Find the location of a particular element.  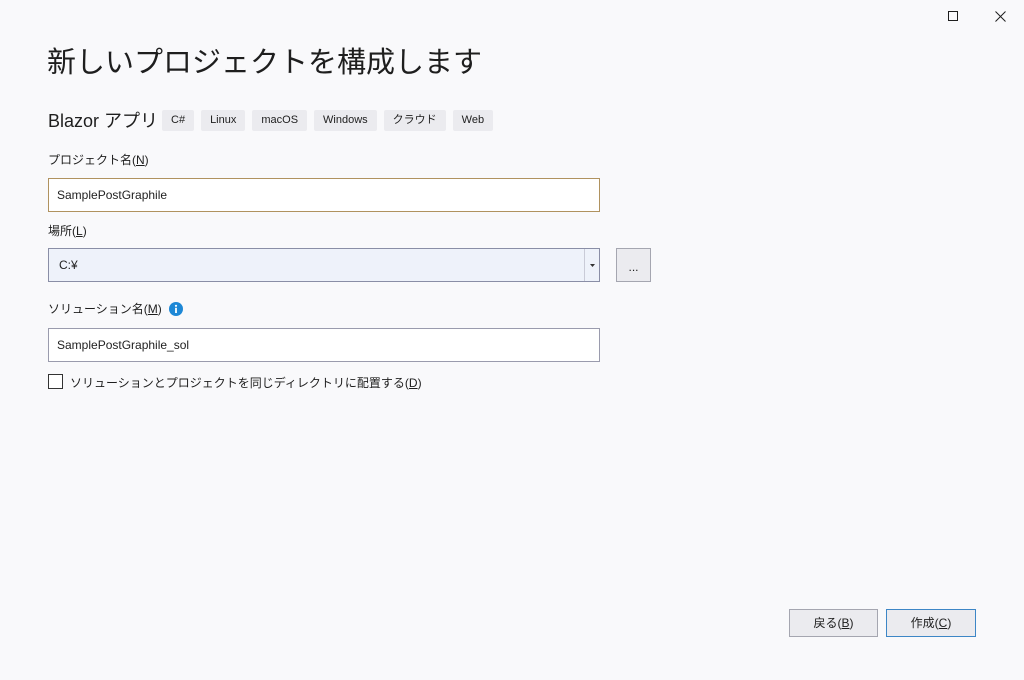

tag-windows: Windows is located at coordinates (345, 120).